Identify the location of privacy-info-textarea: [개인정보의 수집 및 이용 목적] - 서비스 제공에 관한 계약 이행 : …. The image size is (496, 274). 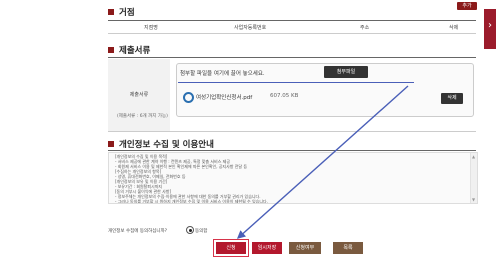
(293, 178).